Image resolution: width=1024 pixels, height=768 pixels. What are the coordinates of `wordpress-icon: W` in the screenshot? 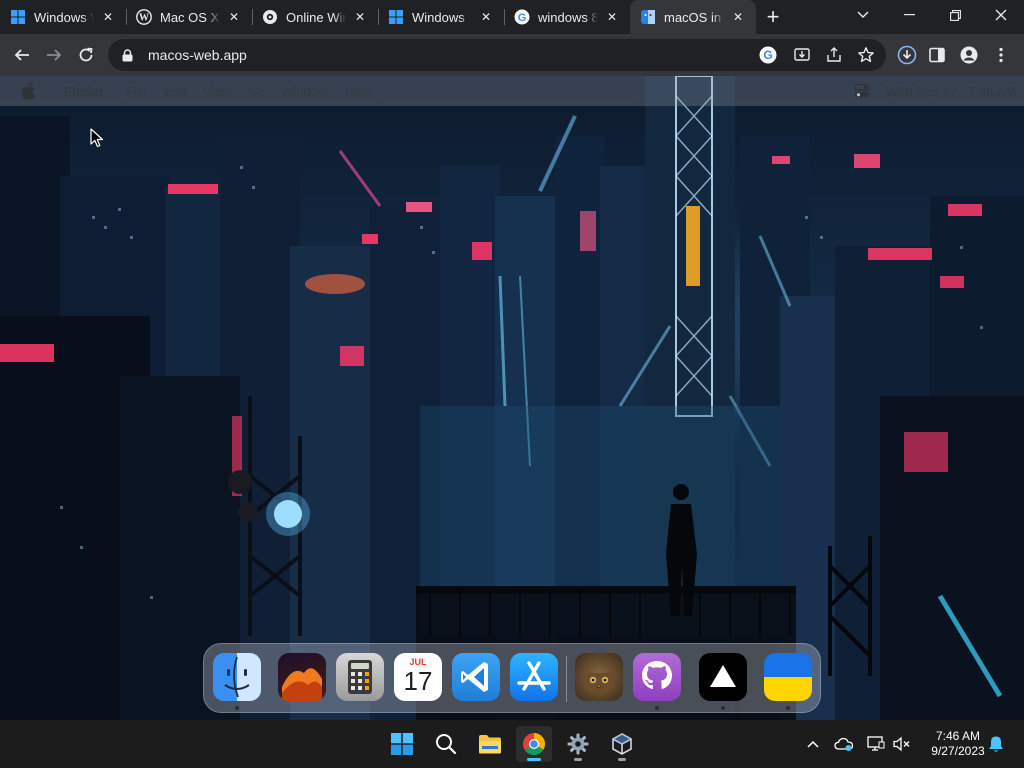 It's located at (144, 17).